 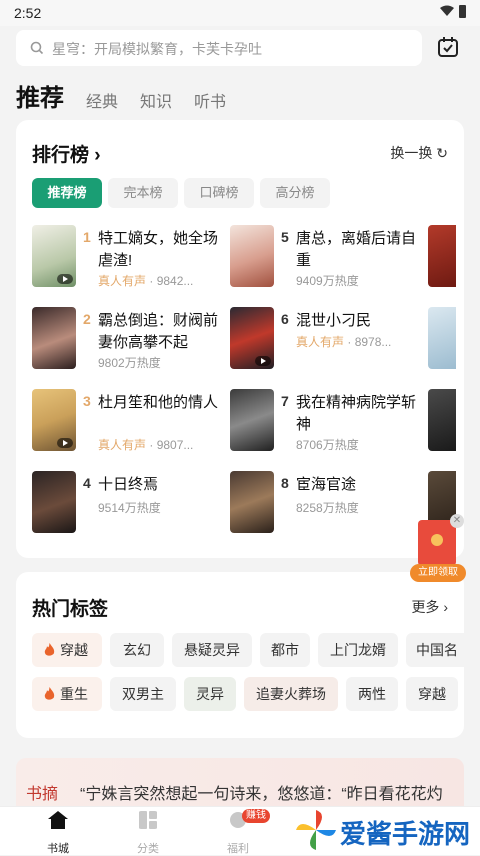 What do you see at coordinates (238, 849) in the screenshot?
I see `nav-label: 福利` at bounding box center [238, 849].